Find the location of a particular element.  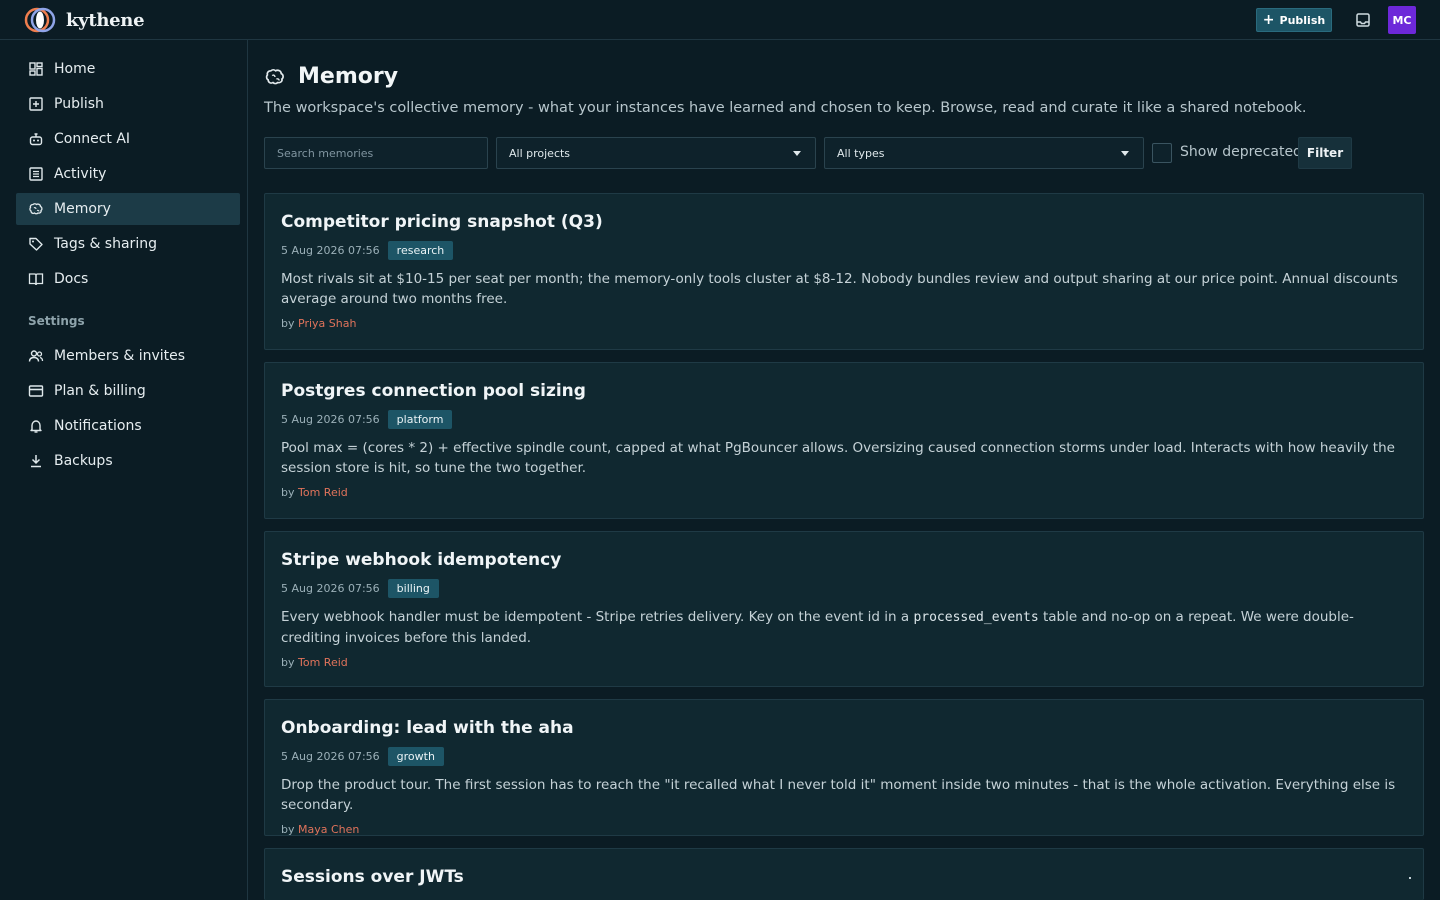

memory-body-code: processed_events is located at coordinates (976, 617).